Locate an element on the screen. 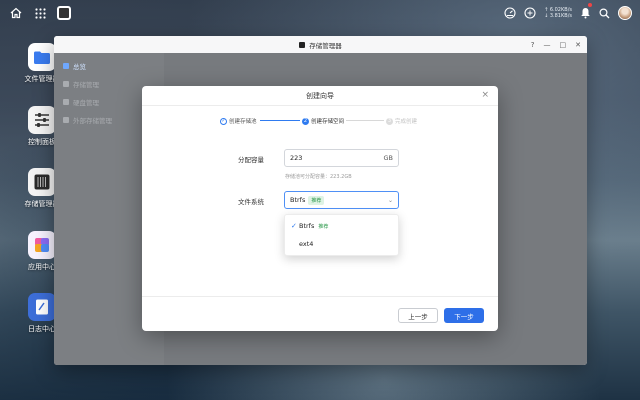  overview-icon is located at coordinates (66, 66).